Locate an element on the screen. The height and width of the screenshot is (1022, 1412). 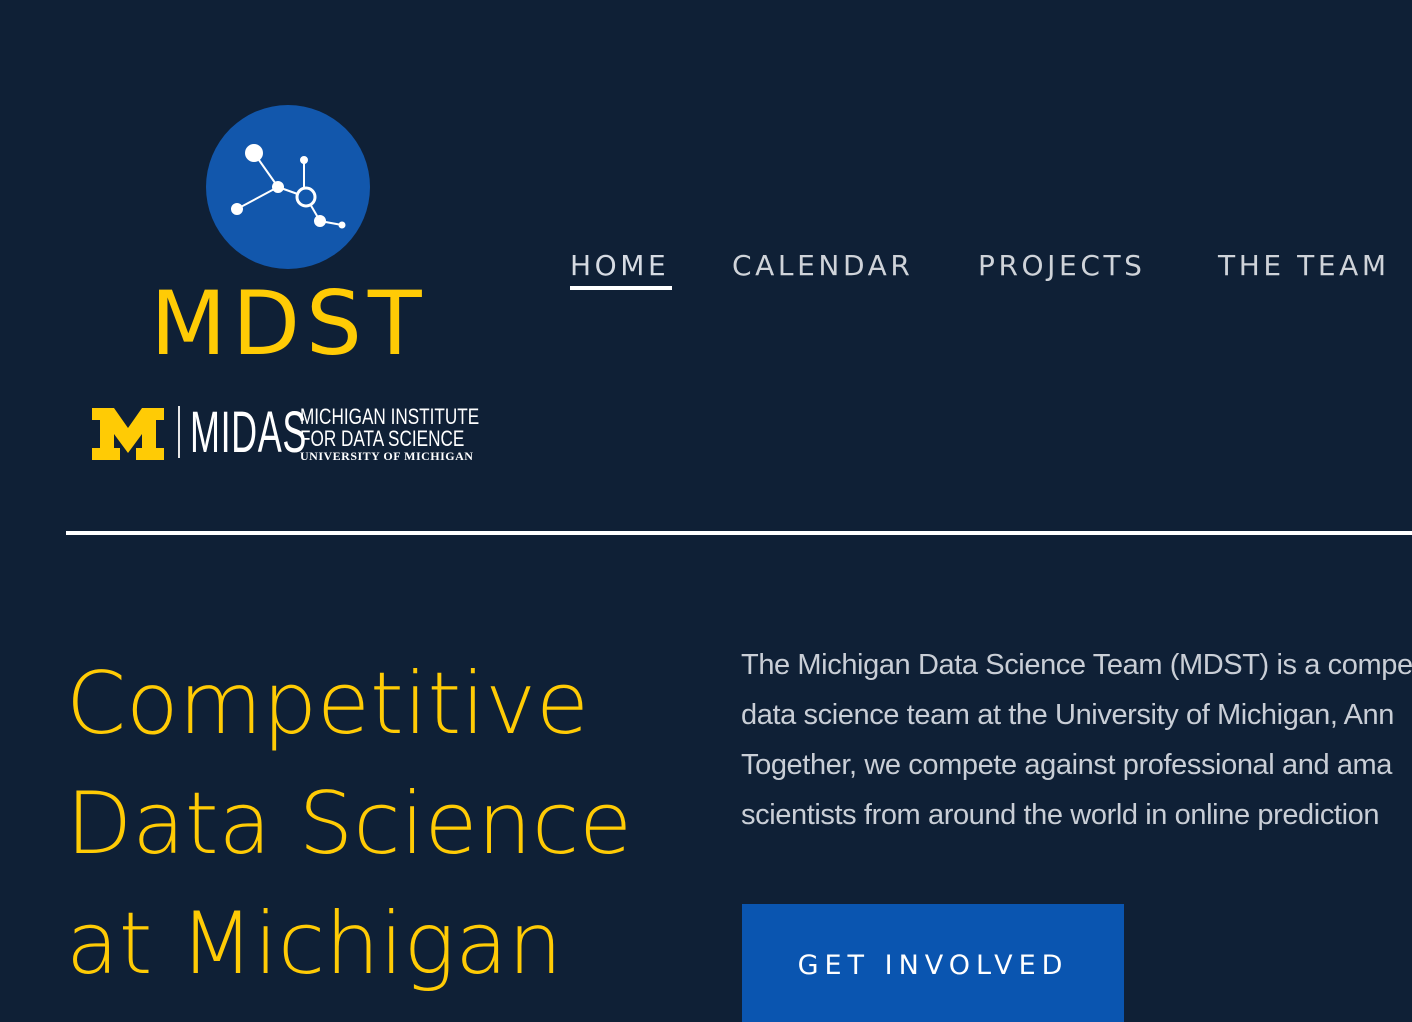
nav-item-the-team: THE TEAM is located at coordinates (1304, 266).